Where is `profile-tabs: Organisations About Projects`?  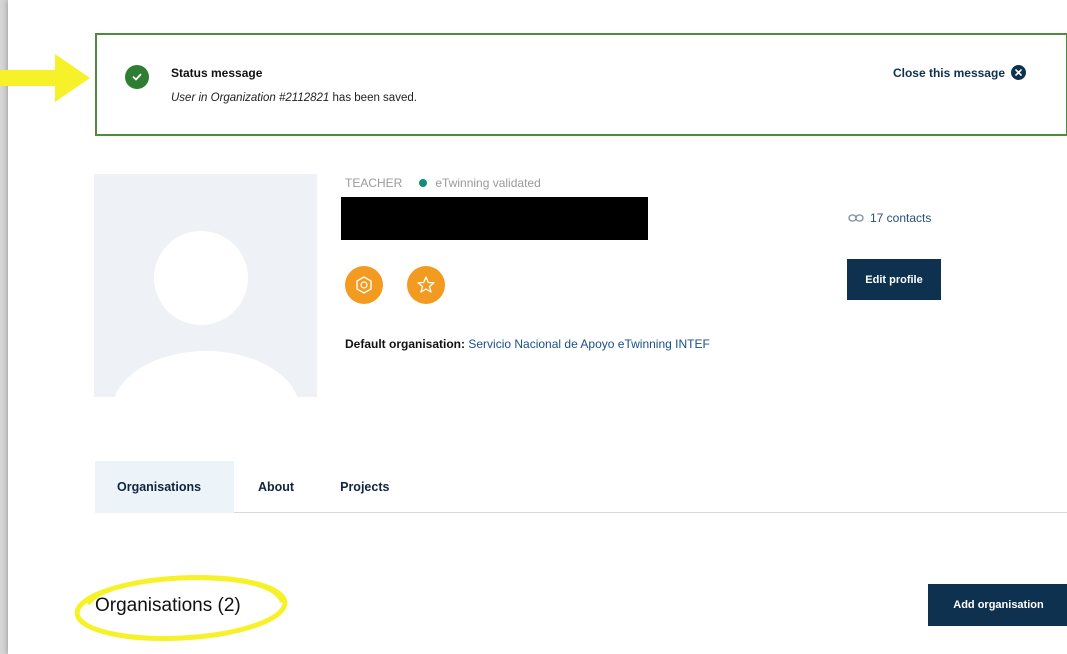
profile-tabs: Organisations About Projects is located at coordinates (581, 487).